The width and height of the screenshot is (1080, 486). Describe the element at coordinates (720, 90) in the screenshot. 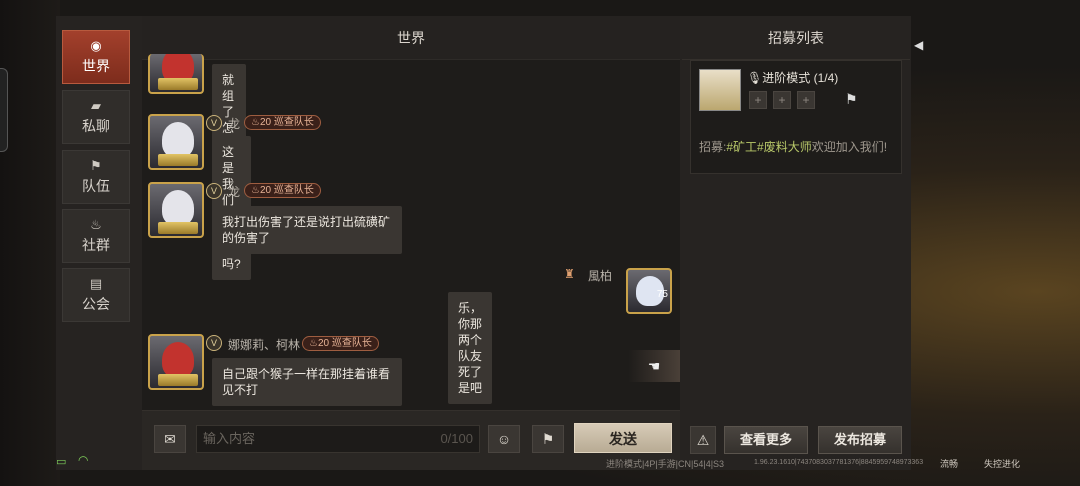

I see `recruit-avatar` at that location.